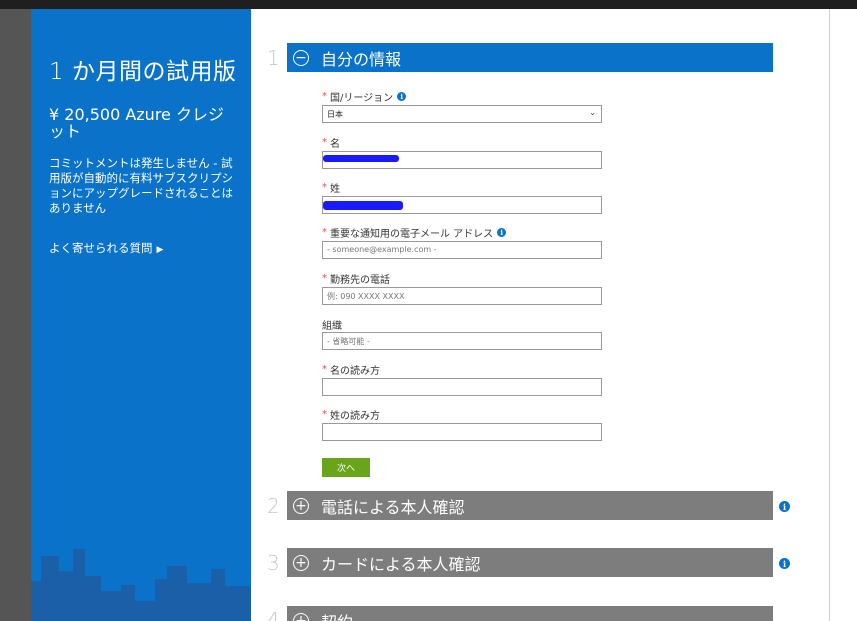  I want to click on step-3-number: 3, so click(273, 563).